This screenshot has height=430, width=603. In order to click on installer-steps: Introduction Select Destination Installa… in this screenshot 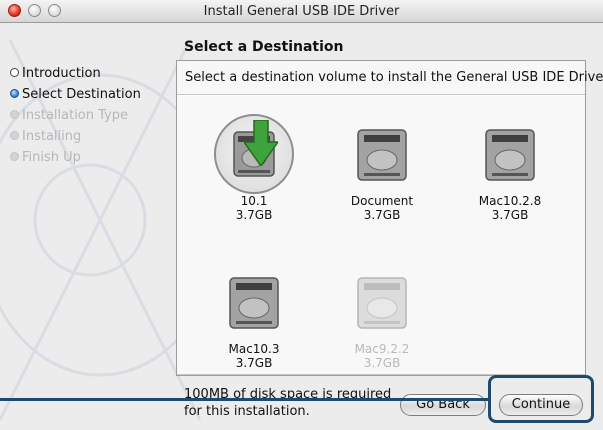, I will do `click(75, 115)`.